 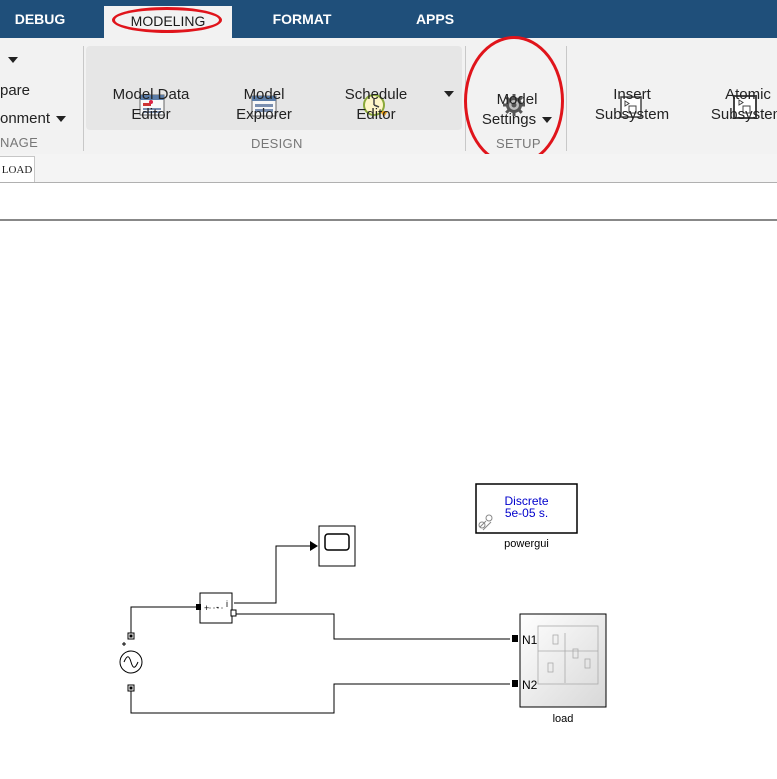 I want to click on load-subsystem-block, so click(x=559, y=660).